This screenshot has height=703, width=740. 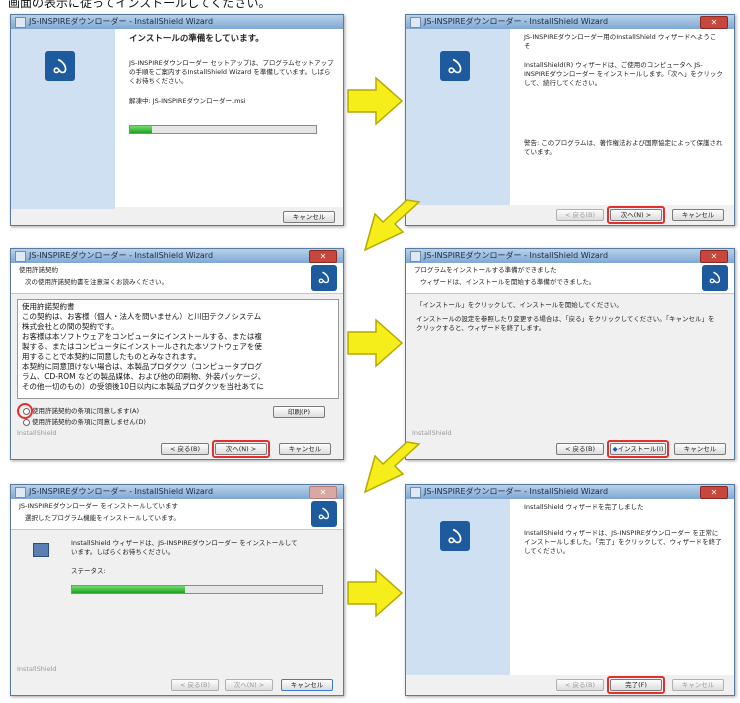 What do you see at coordinates (48, 306) in the screenshot?
I see `license-line: 使用許諾契約書` at bounding box center [48, 306].